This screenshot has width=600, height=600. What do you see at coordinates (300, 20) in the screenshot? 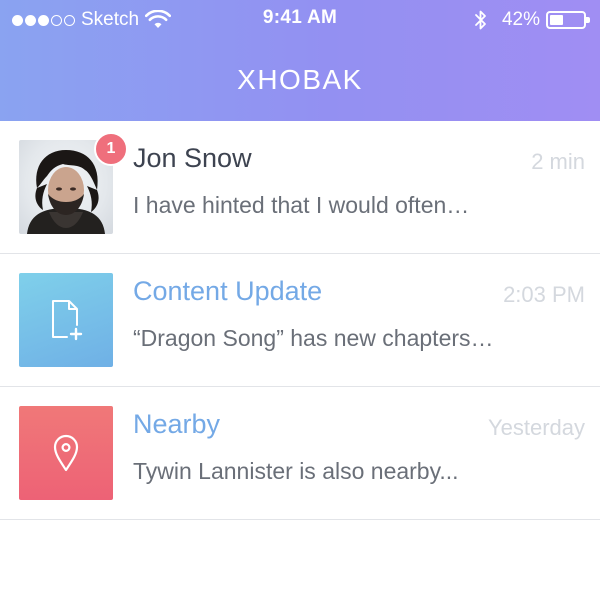
I see `status-bar: Sketch 9:41 AM 42%` at bounding box center [300, 20].